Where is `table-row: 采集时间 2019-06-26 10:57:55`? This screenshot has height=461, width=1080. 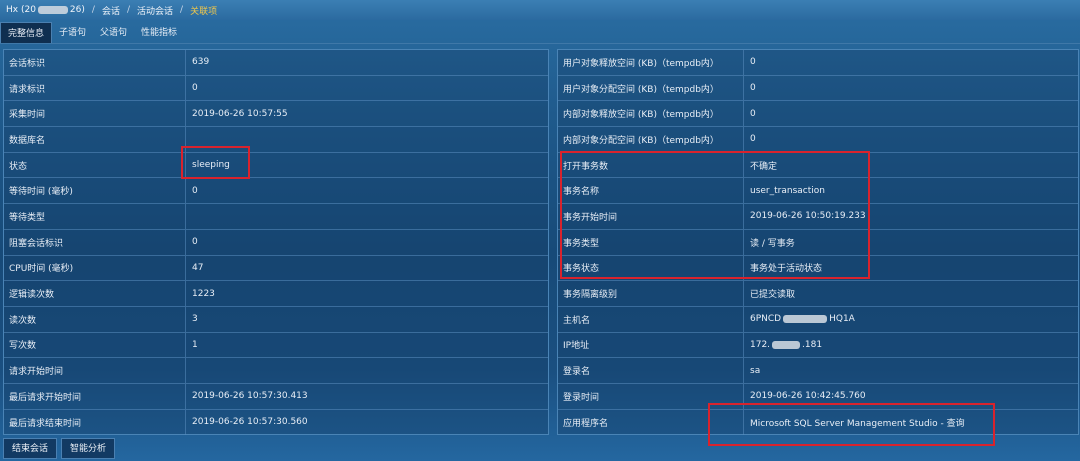
table-row: 采集时间 2019-06-26 10:57:55 is located at coordinates (276, 114).